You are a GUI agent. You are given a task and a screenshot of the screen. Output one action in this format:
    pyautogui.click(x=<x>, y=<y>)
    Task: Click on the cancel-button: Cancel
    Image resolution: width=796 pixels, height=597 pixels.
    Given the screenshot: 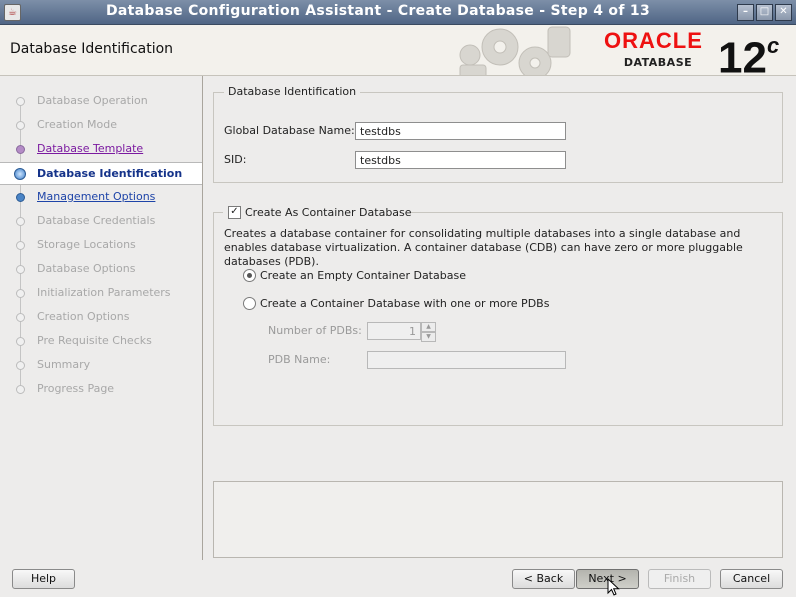 What is the action you would take?
    pyautogui.click(x=751, y=579)
    